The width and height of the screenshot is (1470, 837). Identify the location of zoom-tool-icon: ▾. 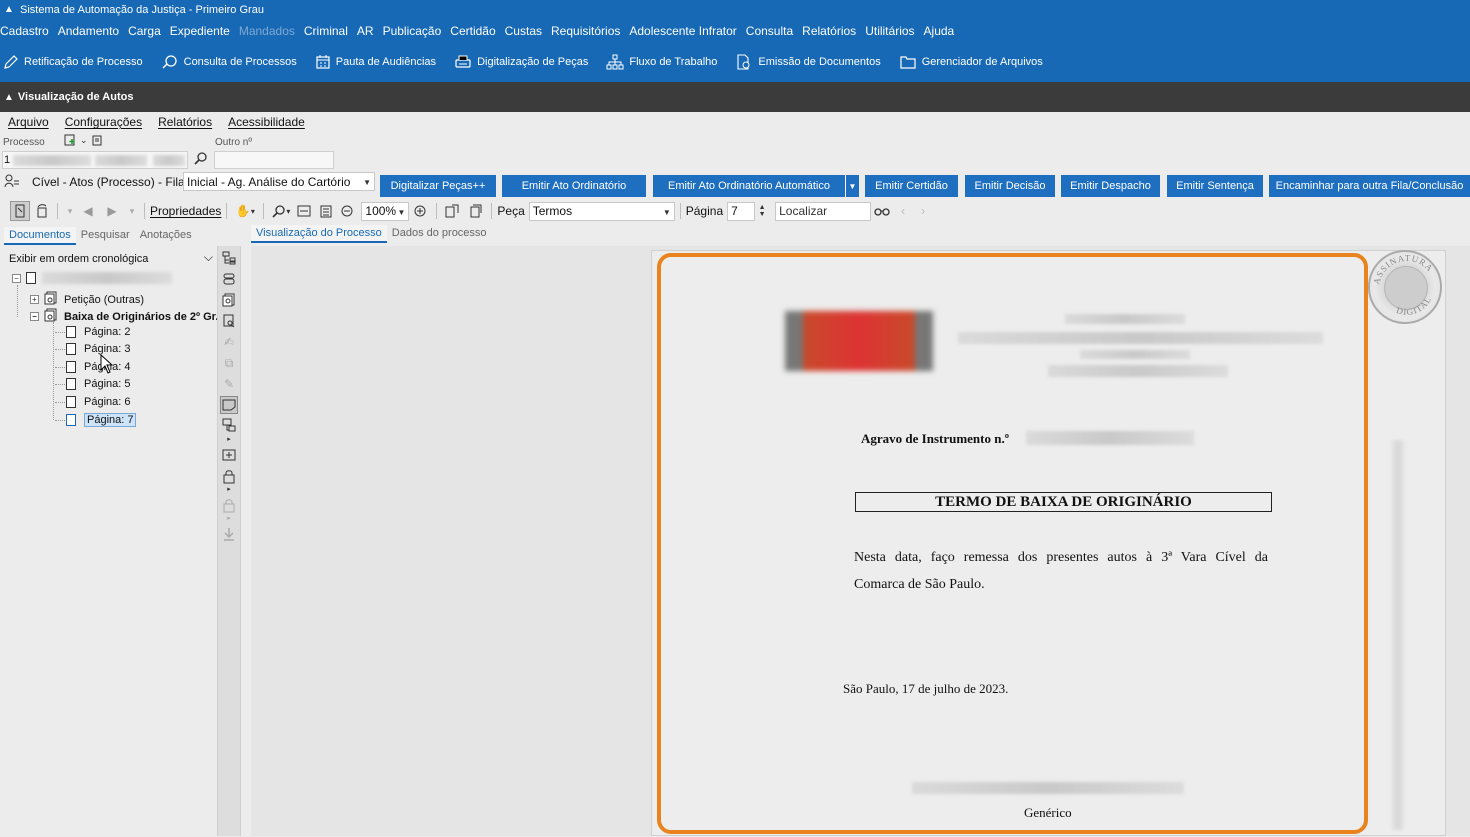
(281, 211).